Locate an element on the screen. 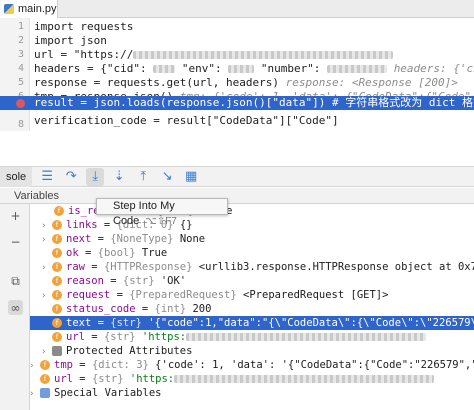  code-line-3: url = "https:// is located at coordinates (214, 55).